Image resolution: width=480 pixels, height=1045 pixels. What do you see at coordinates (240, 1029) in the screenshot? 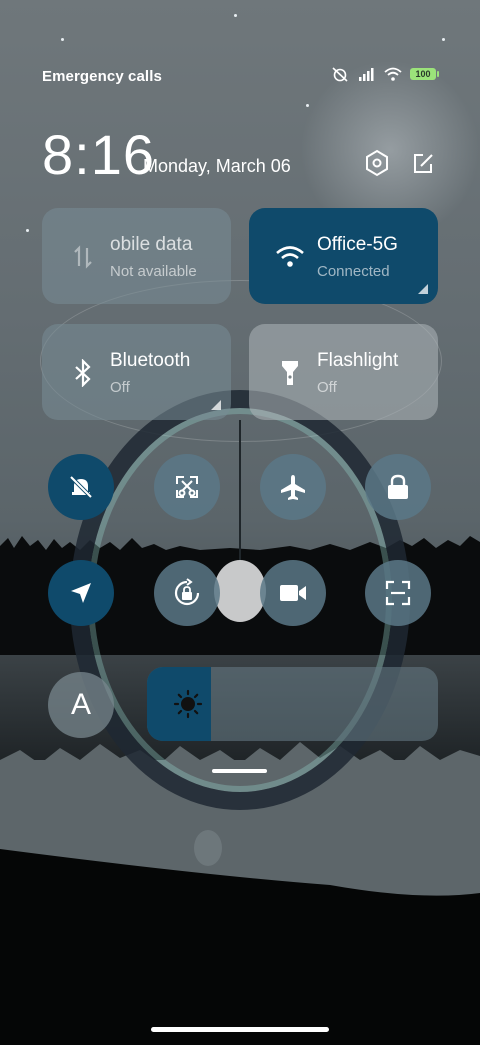
I see `home-indicator` at bounding box center [240, 1029].